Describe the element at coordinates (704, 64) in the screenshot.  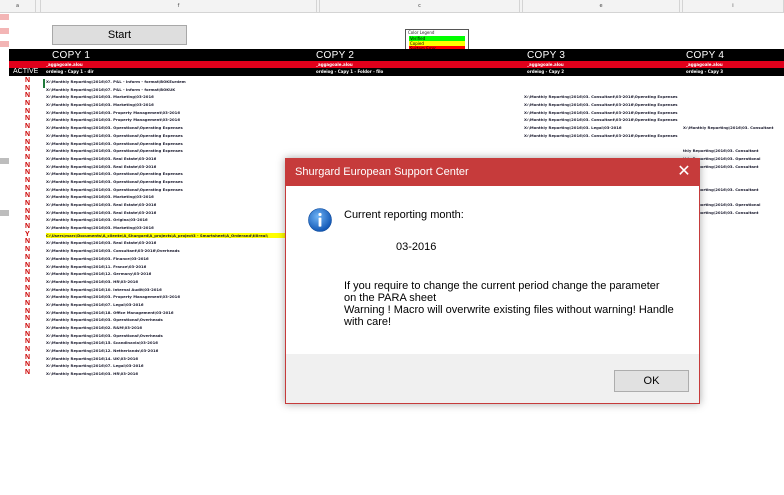
I see `copy-4-subheader: _aggagoale.alou` at that location.